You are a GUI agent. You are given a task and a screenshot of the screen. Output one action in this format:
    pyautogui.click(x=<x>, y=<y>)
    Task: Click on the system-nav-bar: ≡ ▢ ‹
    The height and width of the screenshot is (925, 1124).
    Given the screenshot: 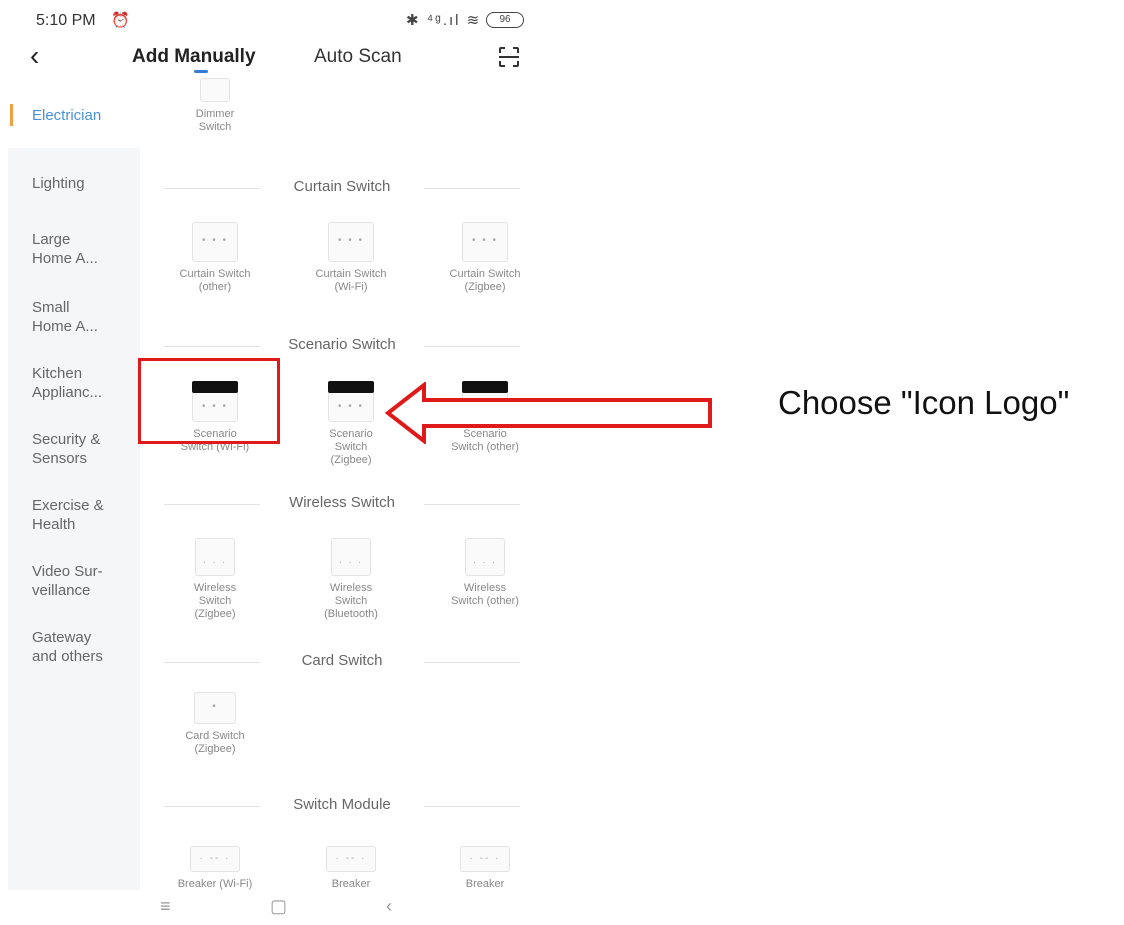 What is the action you would take?
    pyautogui.click(x=276, y=907)
    